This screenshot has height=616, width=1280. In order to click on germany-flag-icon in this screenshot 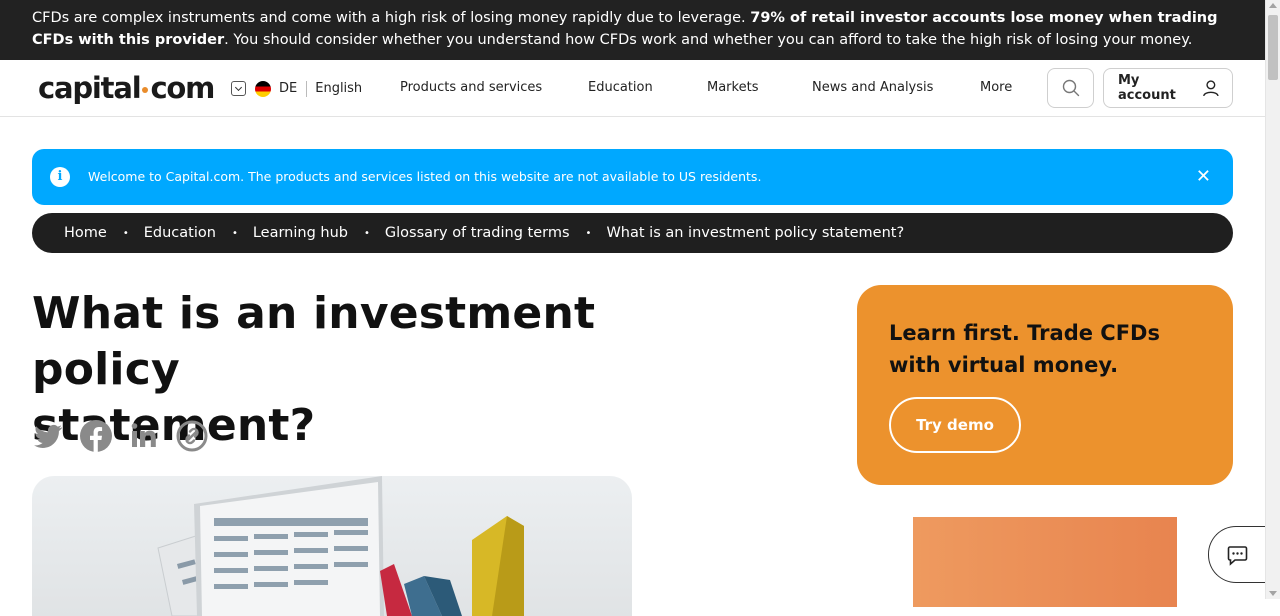, I will do `click(263, 88)`.